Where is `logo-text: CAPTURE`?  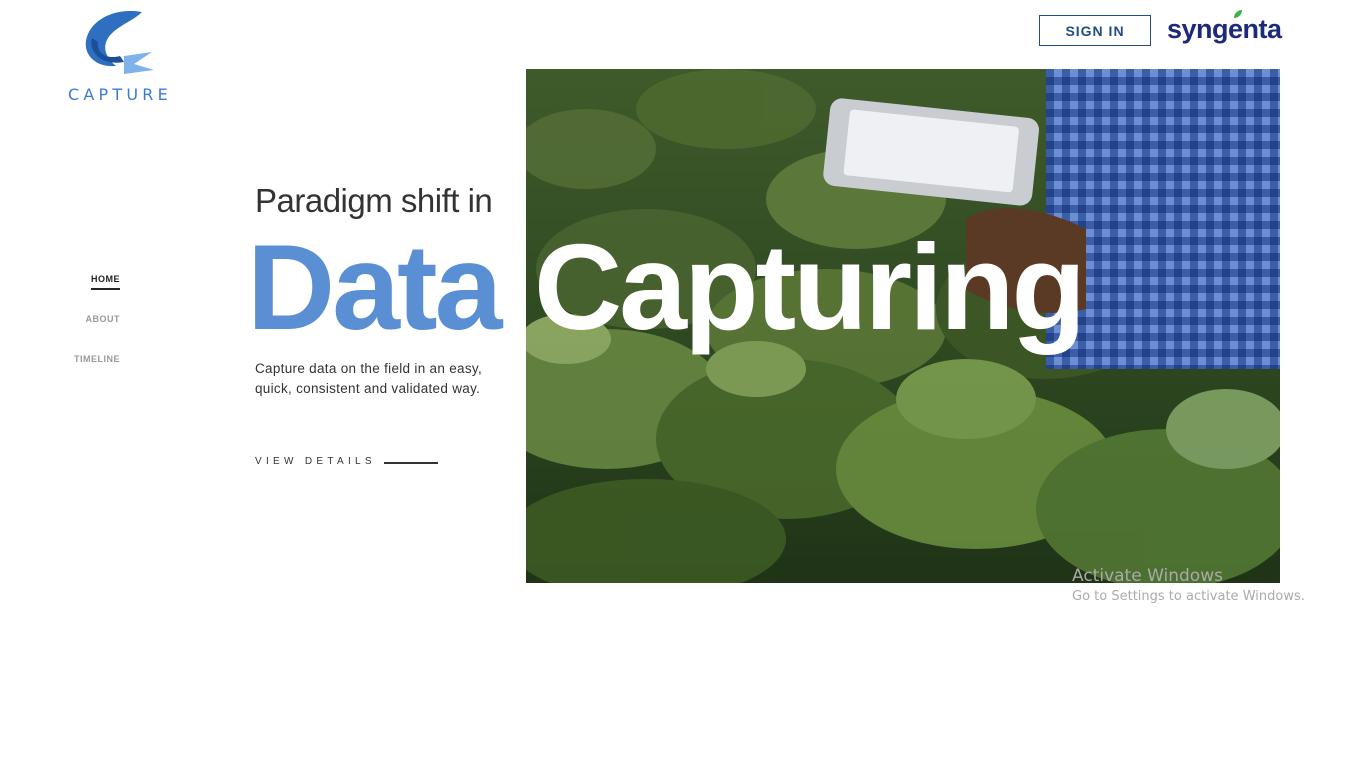
logo-text: CAPTURE is located at coordinates (120, 94).